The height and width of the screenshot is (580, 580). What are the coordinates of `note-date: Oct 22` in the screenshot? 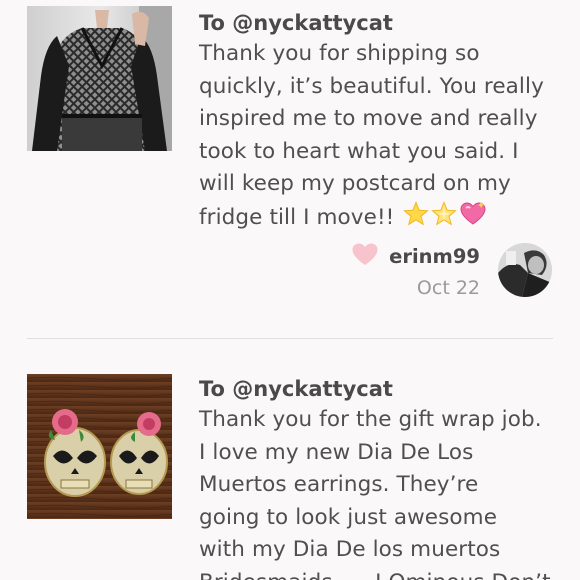 It's located at (448, 288).